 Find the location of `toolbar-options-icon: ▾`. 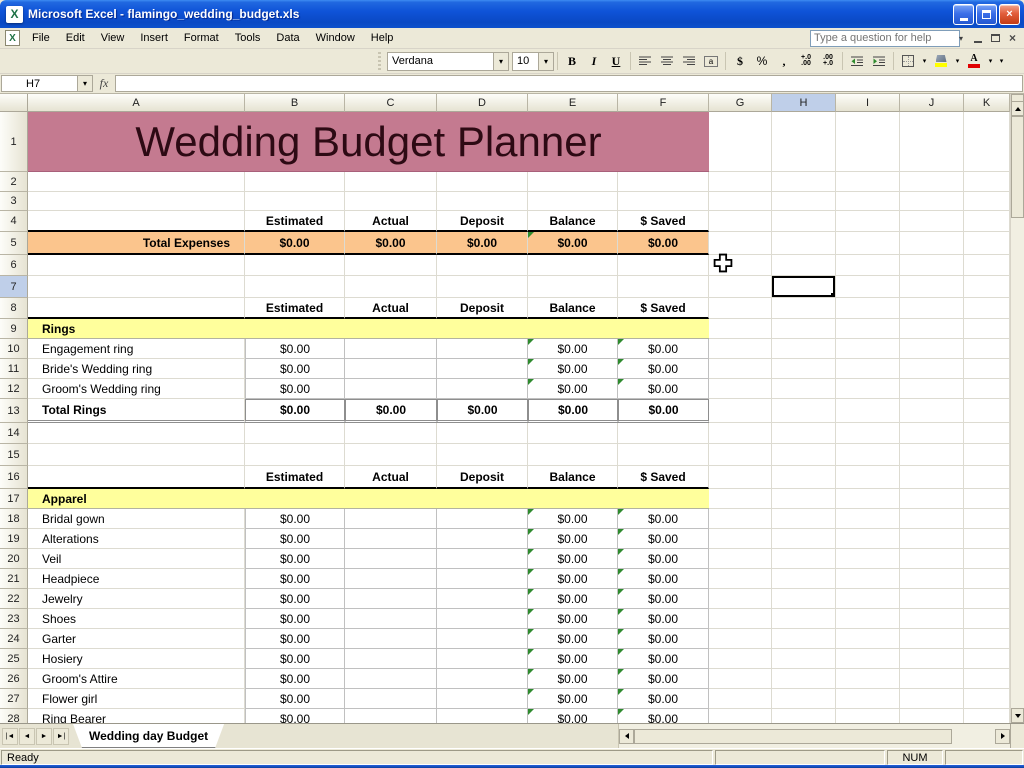

toolbar-options-icon: ▾ is located at coordinates (1001, 61).